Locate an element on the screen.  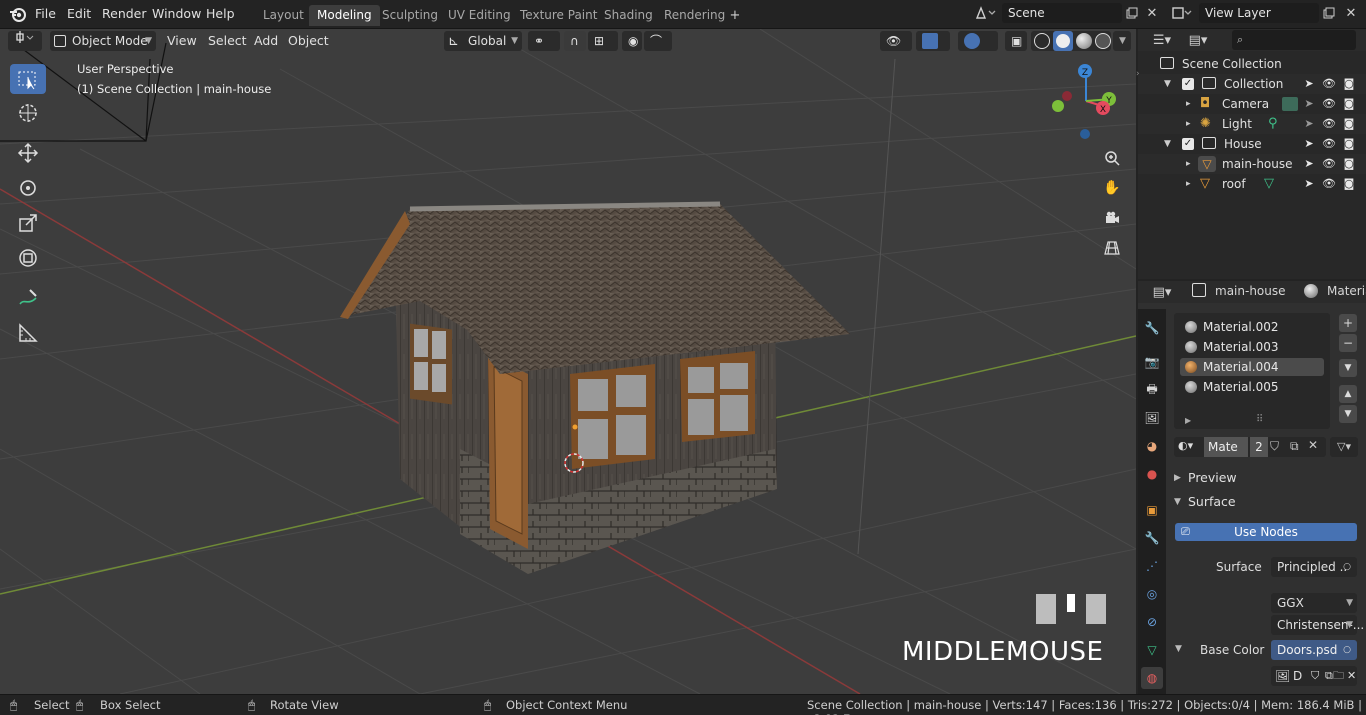
pan-hand-icon: ✋ is located at coordinates (1112, 188).